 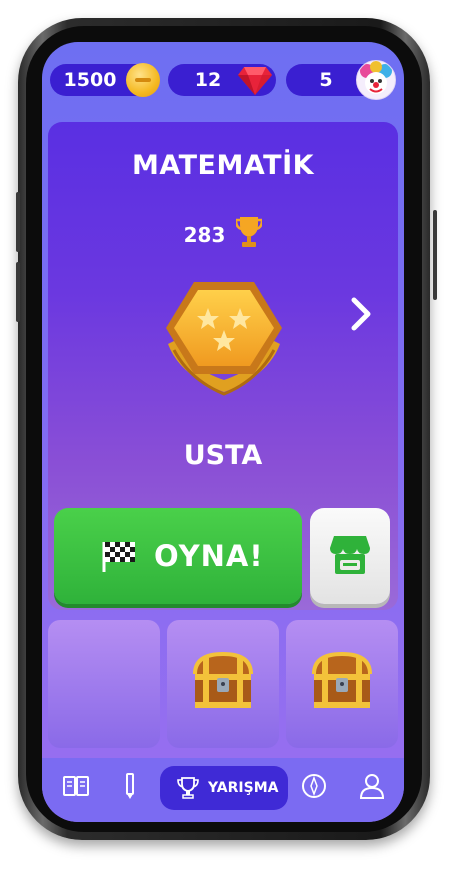 What do you see at coordinates (314, 786) in the screenshot?
I see `compass-icon` at bounding box center [314, 786].